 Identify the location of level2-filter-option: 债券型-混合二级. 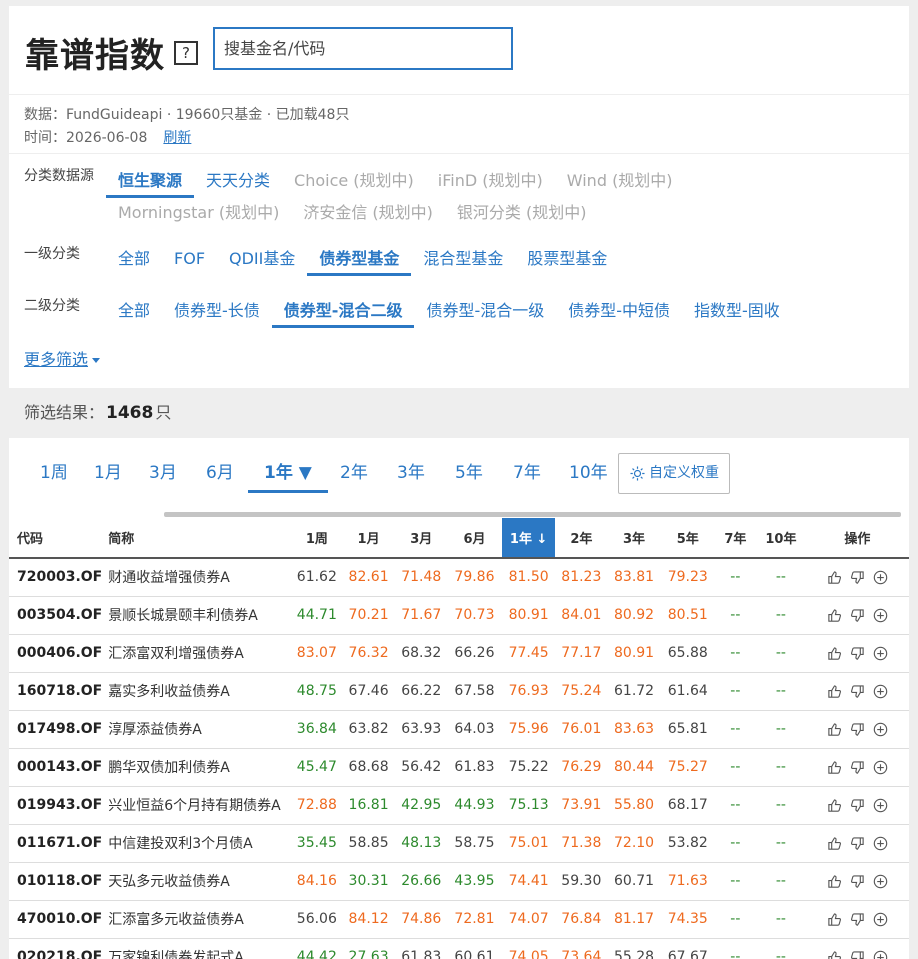
(343, 312).